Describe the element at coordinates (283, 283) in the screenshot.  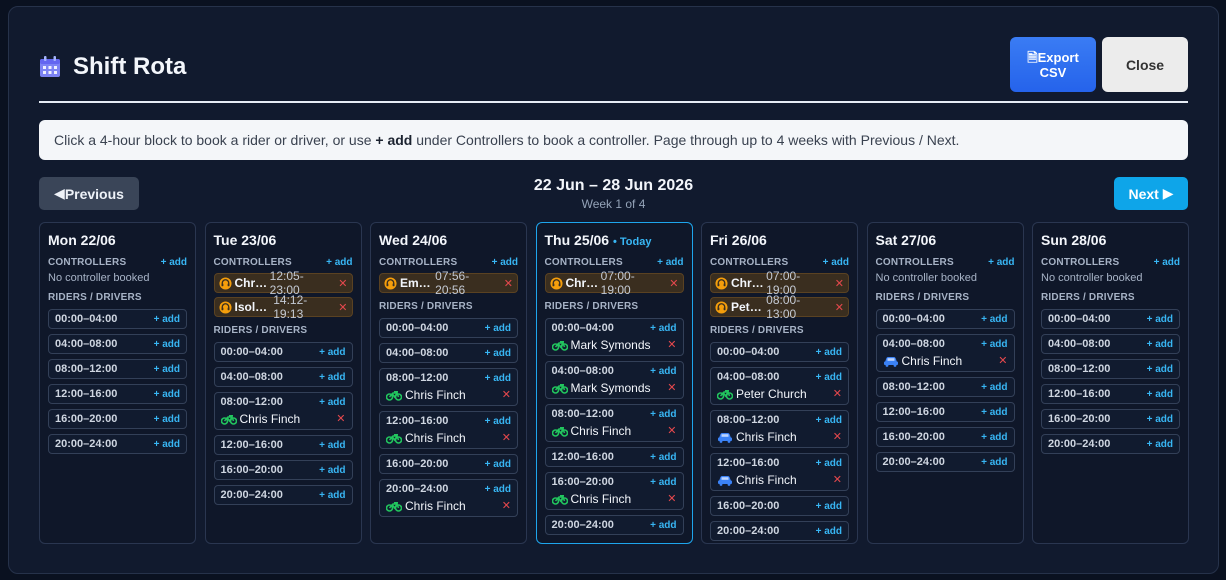
I see `controller-booking: Chri… 12:05-23:00 ✕` at that location.